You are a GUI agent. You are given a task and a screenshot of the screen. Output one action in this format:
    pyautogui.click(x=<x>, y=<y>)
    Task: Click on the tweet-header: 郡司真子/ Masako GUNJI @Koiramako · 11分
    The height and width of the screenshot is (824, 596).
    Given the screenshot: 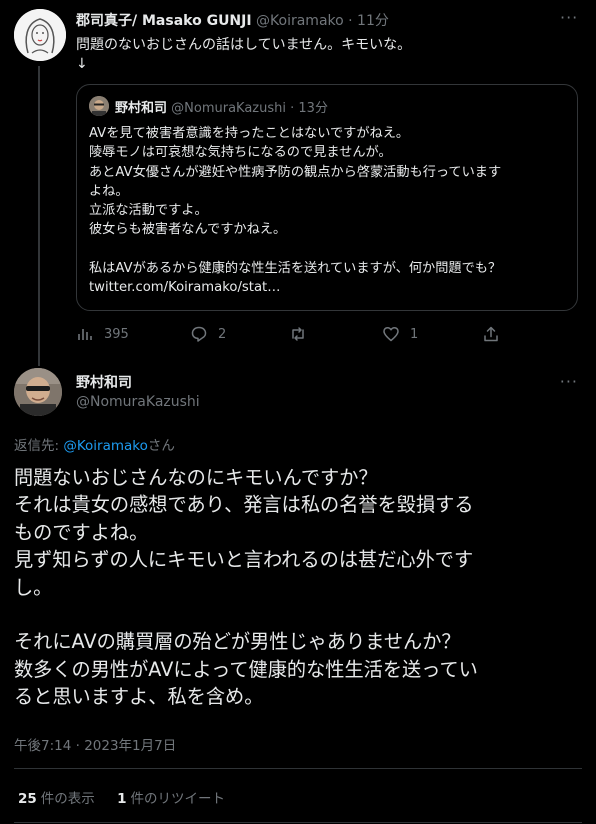 What is the action you would take?
    pyautogui.click(x=232, y=20)
    